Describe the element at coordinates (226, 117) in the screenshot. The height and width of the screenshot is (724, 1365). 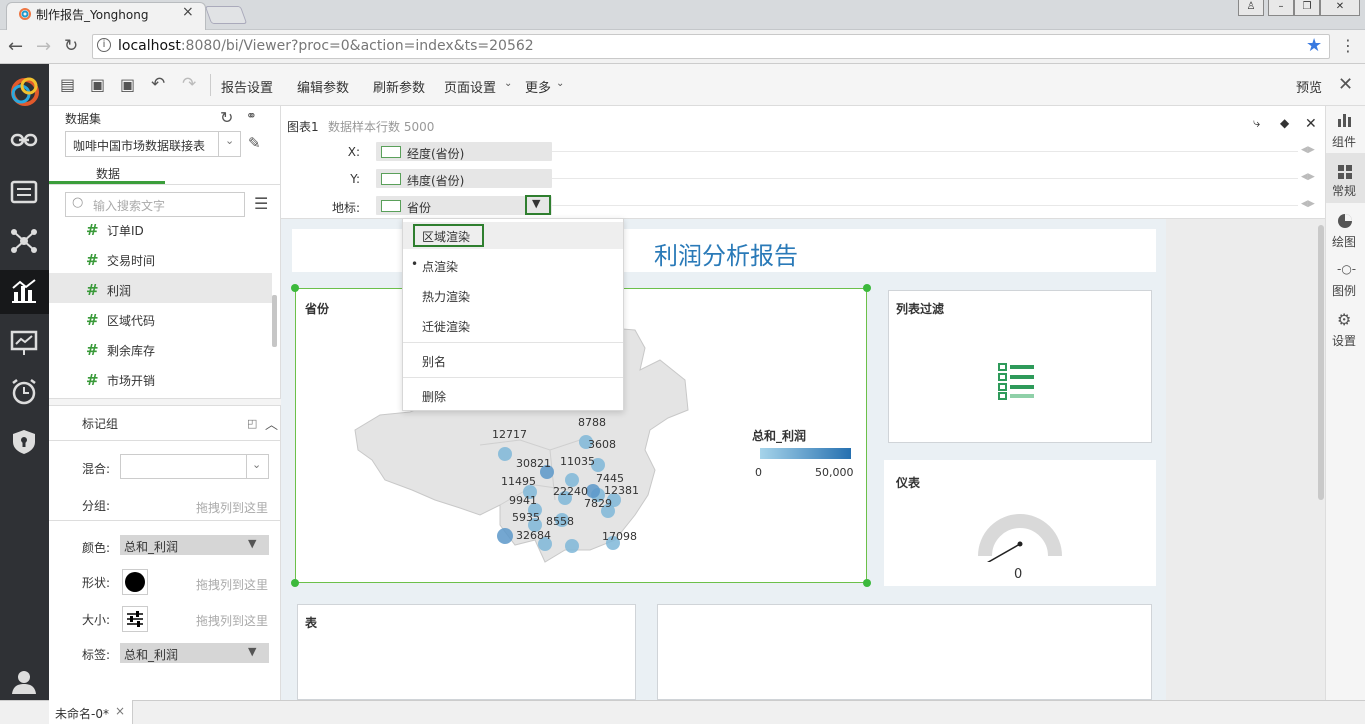
I see `refresh-icon: ↻` at that location.